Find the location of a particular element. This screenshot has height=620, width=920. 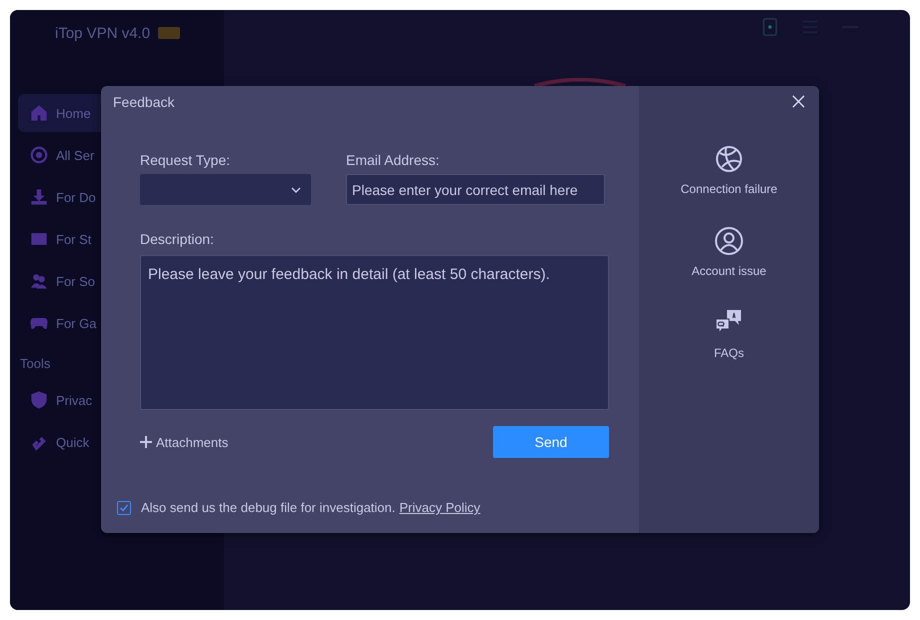

debug-option-text: Also send us the debug file for investigation. is located at coordinates (268, 507).